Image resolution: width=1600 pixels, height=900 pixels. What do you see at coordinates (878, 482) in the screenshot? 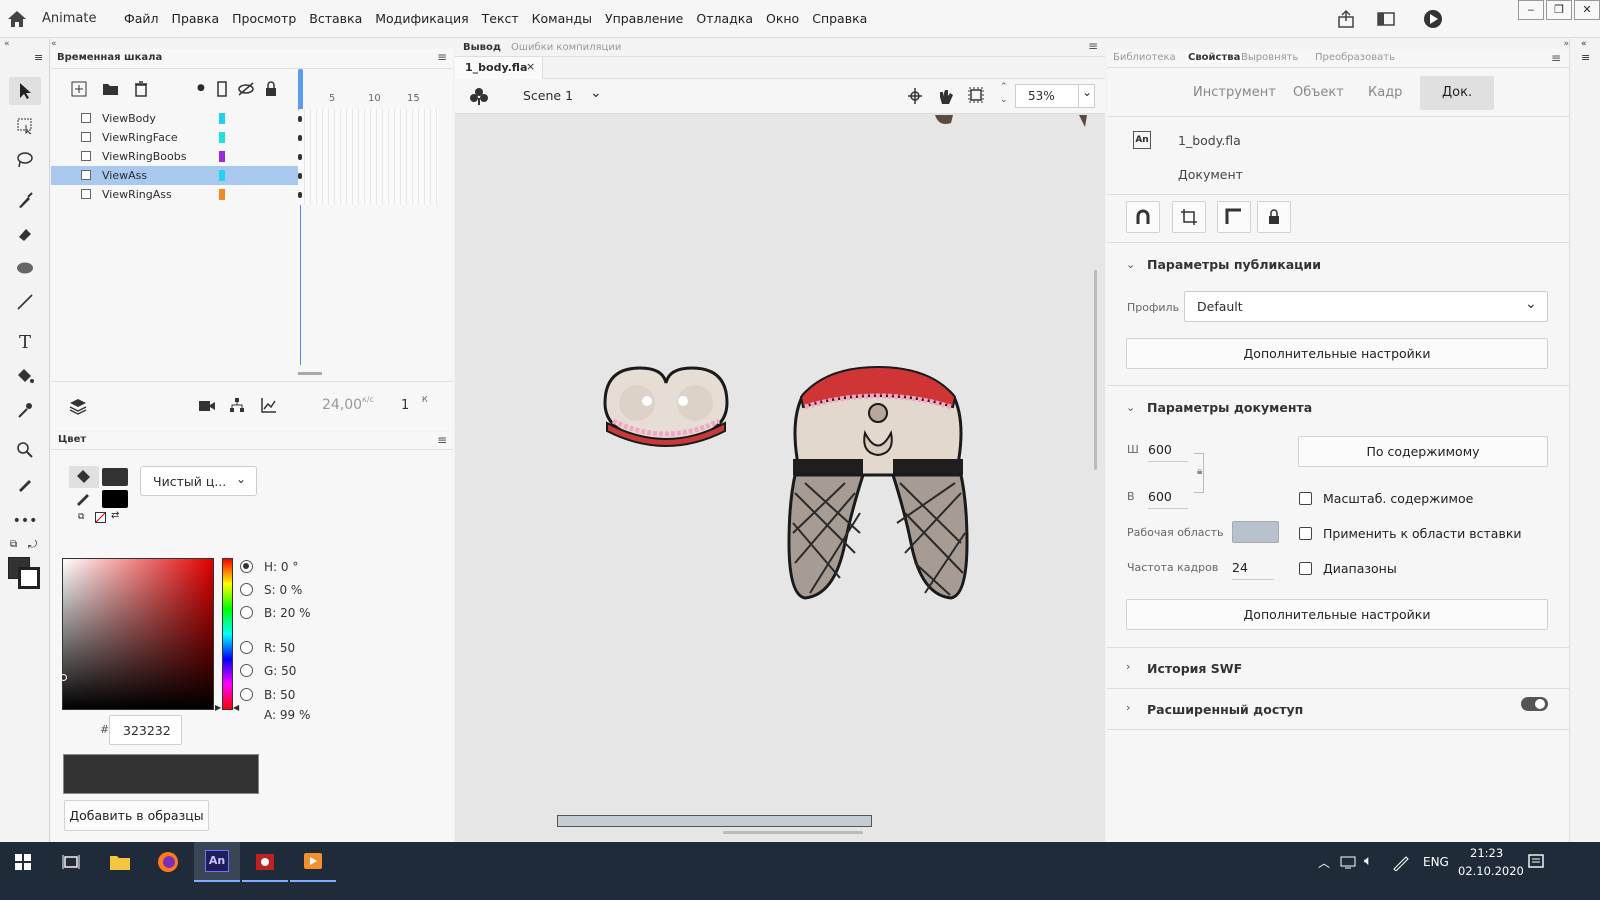
I see `body-artwork` at bounding box center [878, 482].